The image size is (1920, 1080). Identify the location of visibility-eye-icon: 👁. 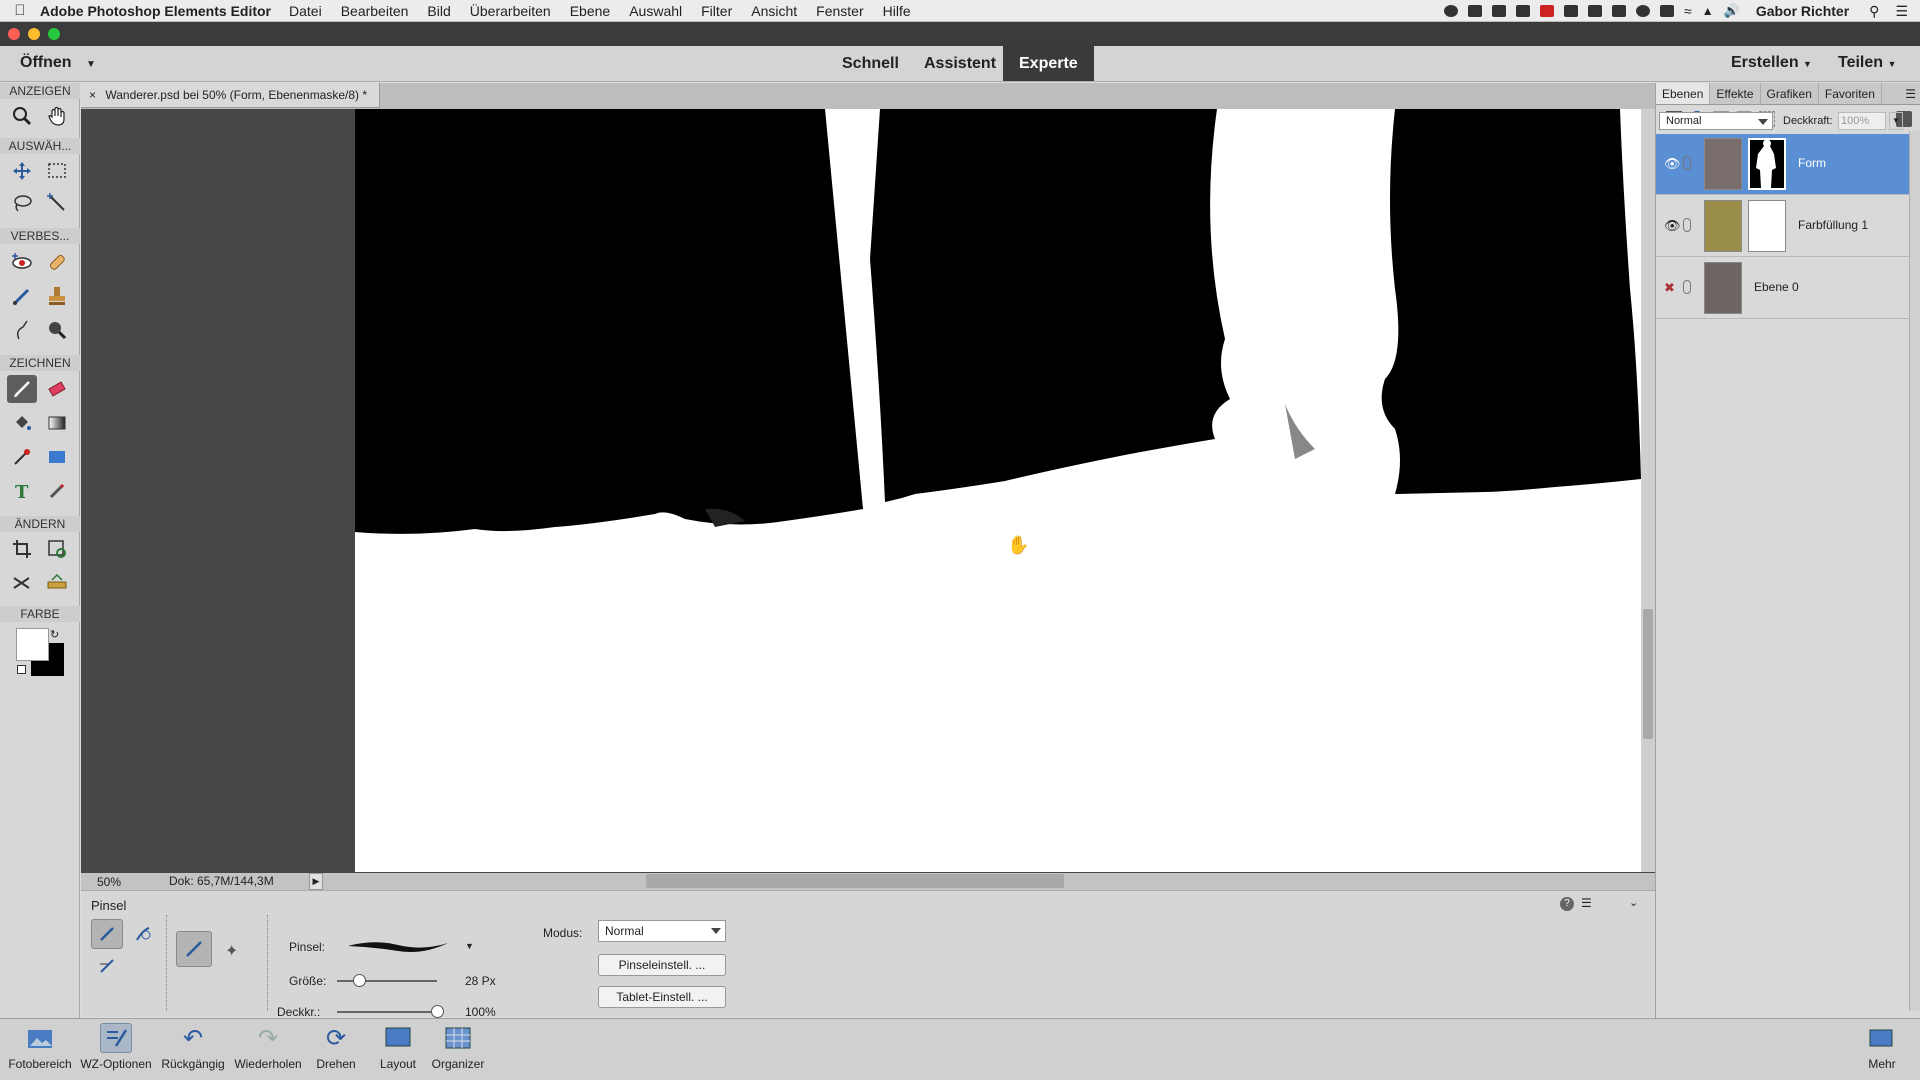
(1672, 163).